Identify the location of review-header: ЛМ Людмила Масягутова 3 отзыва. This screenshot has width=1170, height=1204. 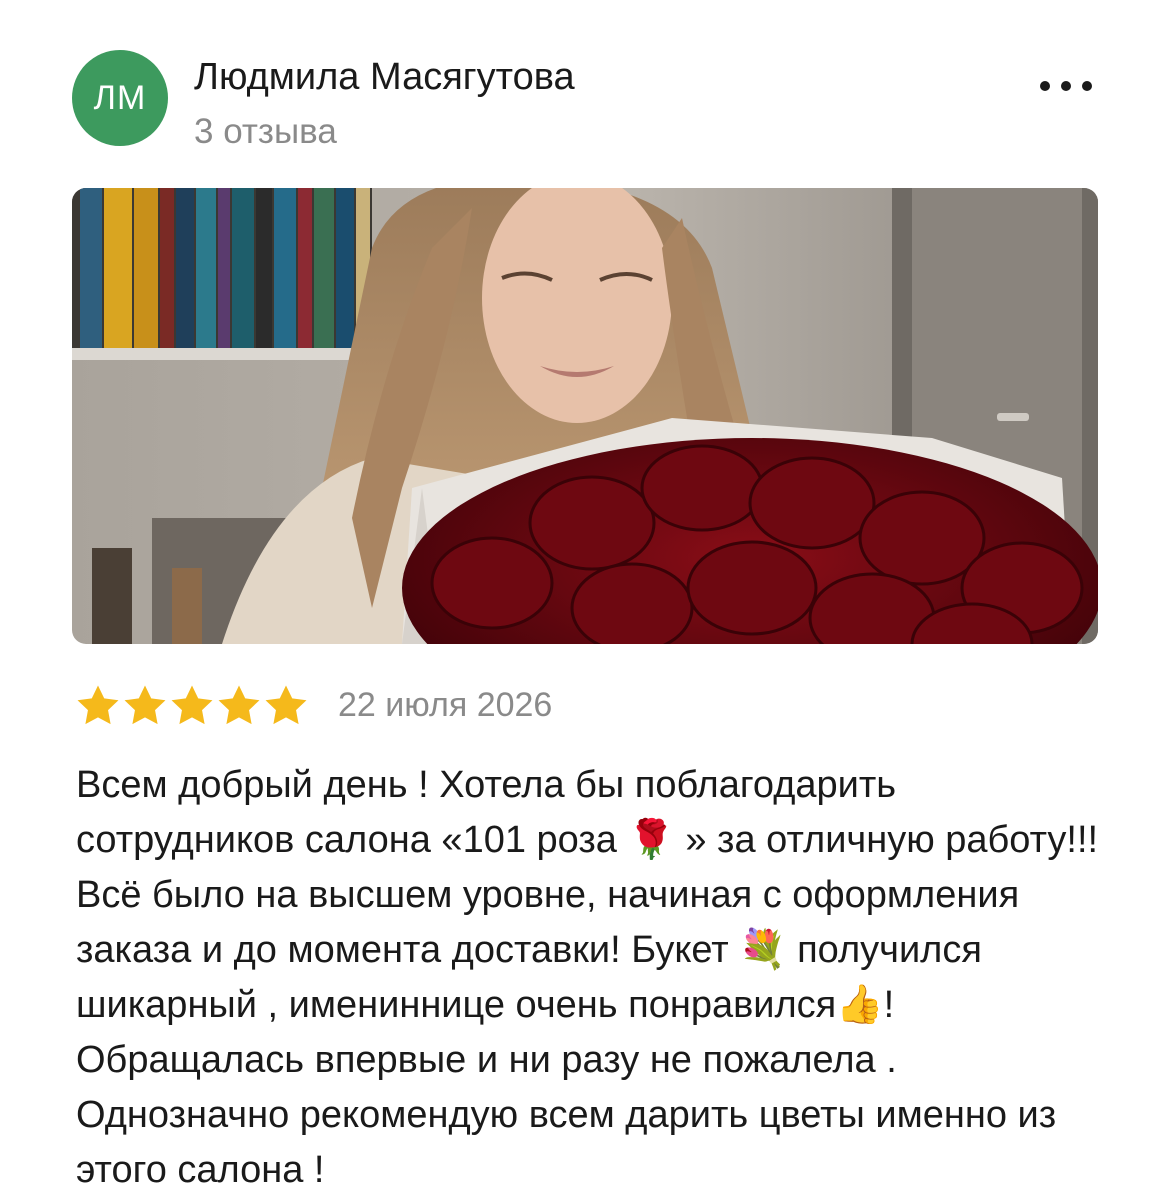
(587, 101).